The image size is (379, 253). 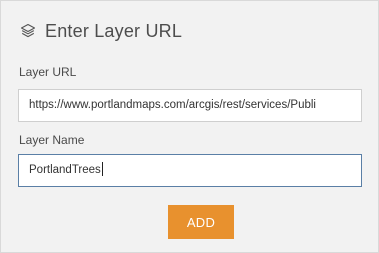 I want to click on layers-icon, so click(x=28, y=31).